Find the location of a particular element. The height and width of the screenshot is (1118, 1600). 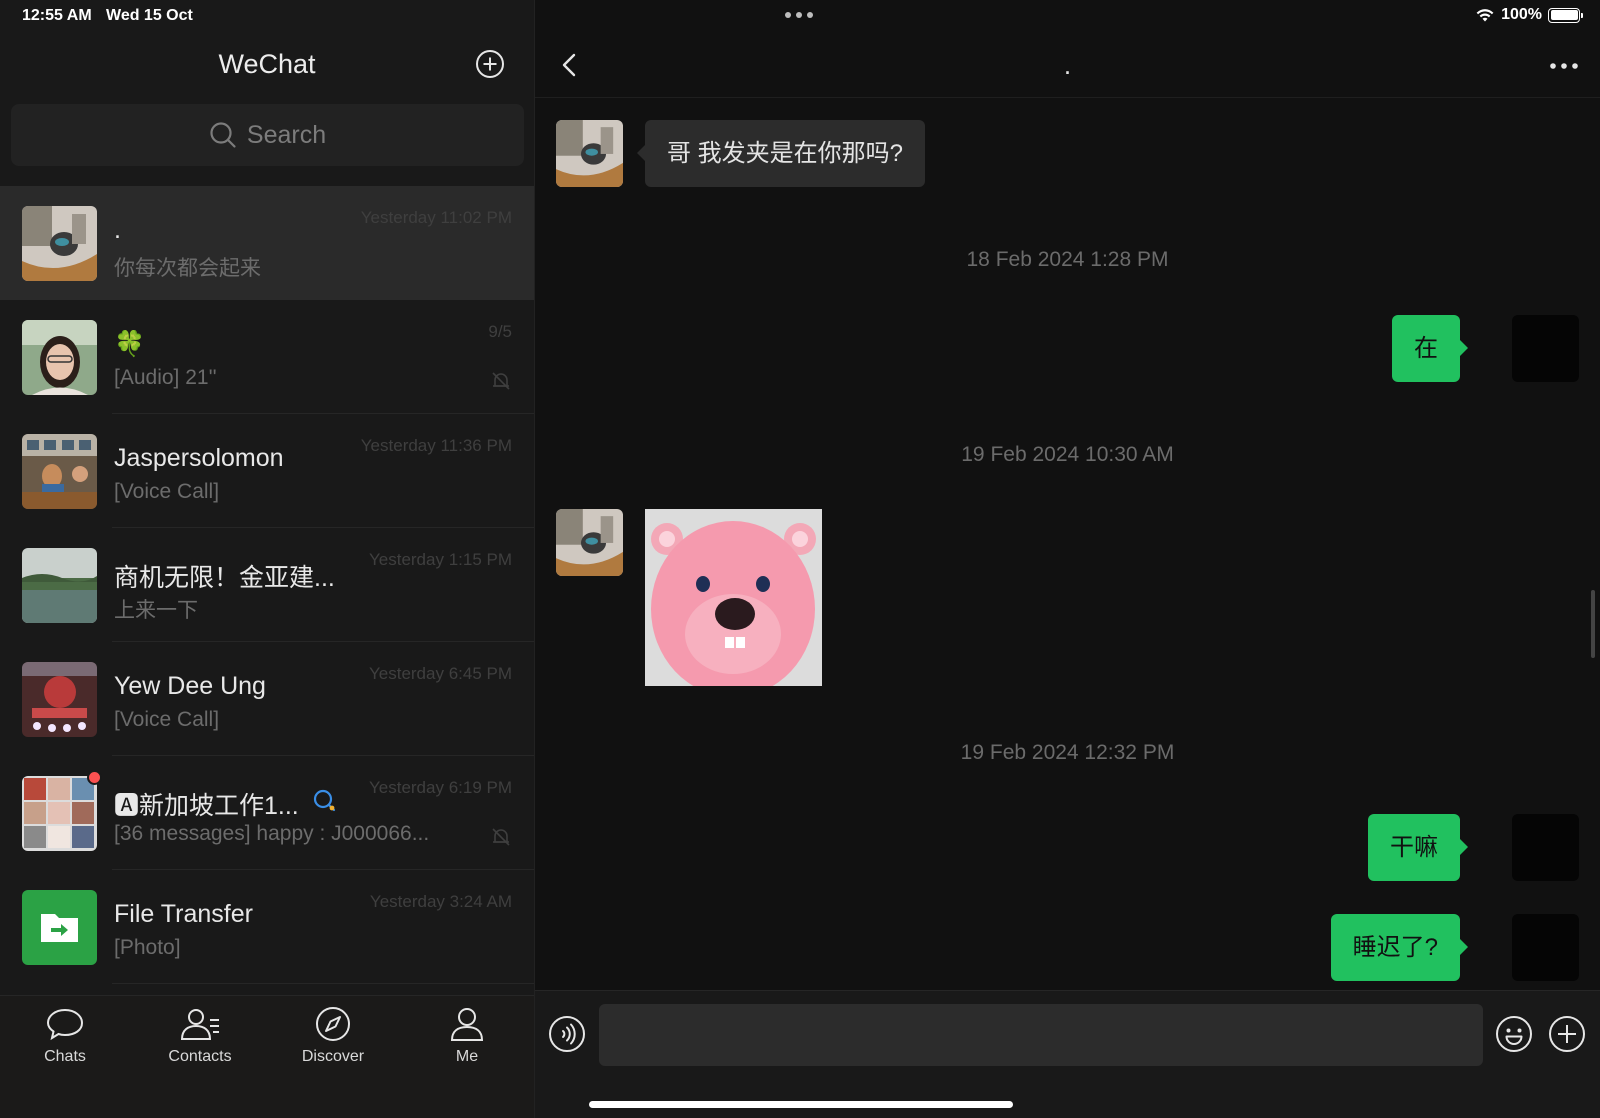

voice-input-icon is located at coordinates (567, 1034).